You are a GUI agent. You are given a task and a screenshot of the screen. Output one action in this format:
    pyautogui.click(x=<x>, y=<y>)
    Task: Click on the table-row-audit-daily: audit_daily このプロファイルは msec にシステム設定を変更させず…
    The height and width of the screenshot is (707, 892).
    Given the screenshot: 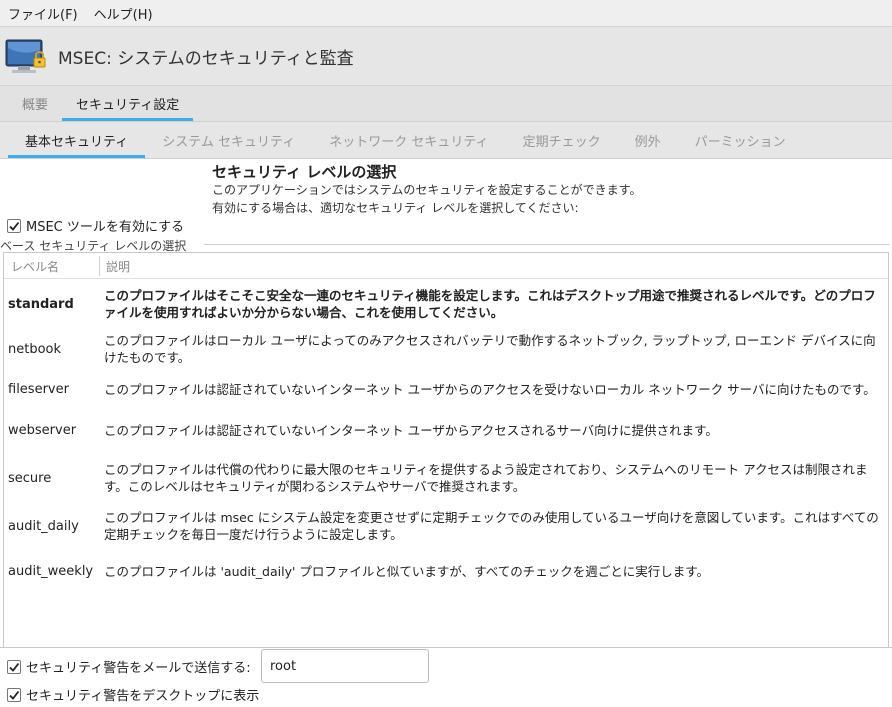 What is the action you would take?
    pyautogui.click(x=446, y=526)
    